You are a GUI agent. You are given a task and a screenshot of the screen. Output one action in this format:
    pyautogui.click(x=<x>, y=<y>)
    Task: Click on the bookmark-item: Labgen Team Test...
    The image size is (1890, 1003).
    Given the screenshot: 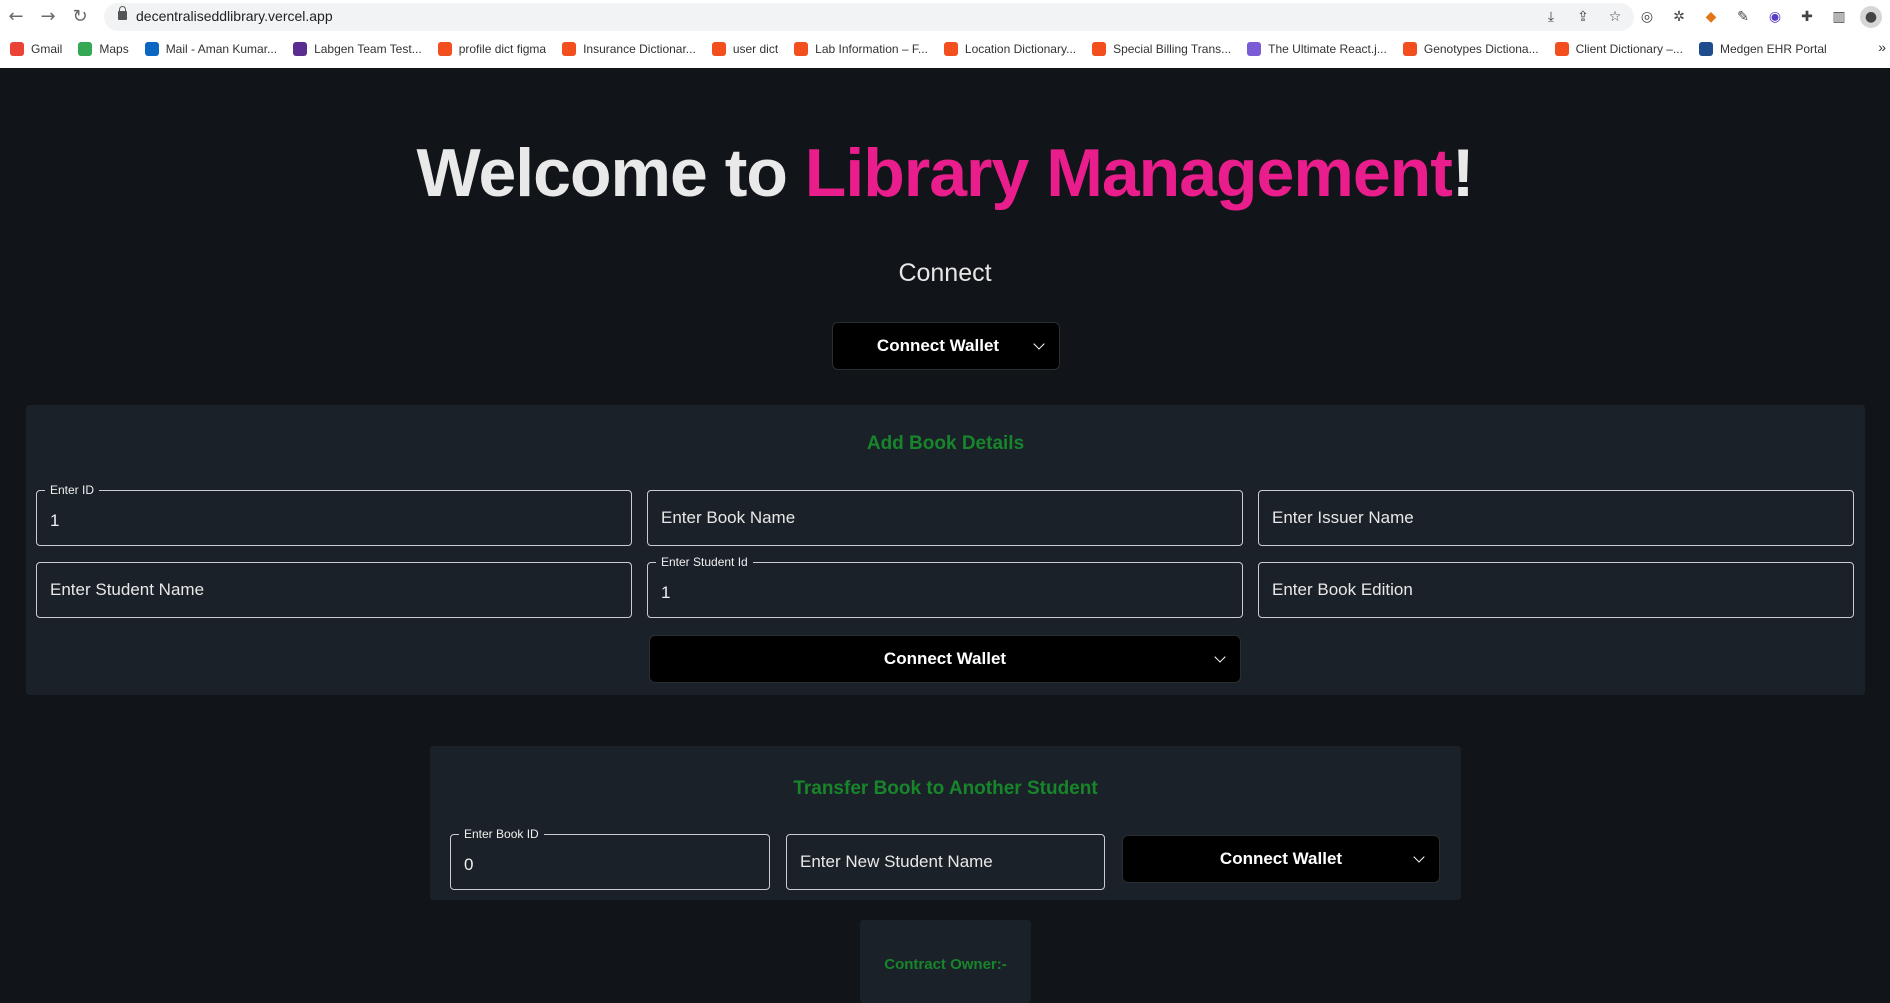 What is the action you would take?
    pyautogui.click(x=357, y=49)
    